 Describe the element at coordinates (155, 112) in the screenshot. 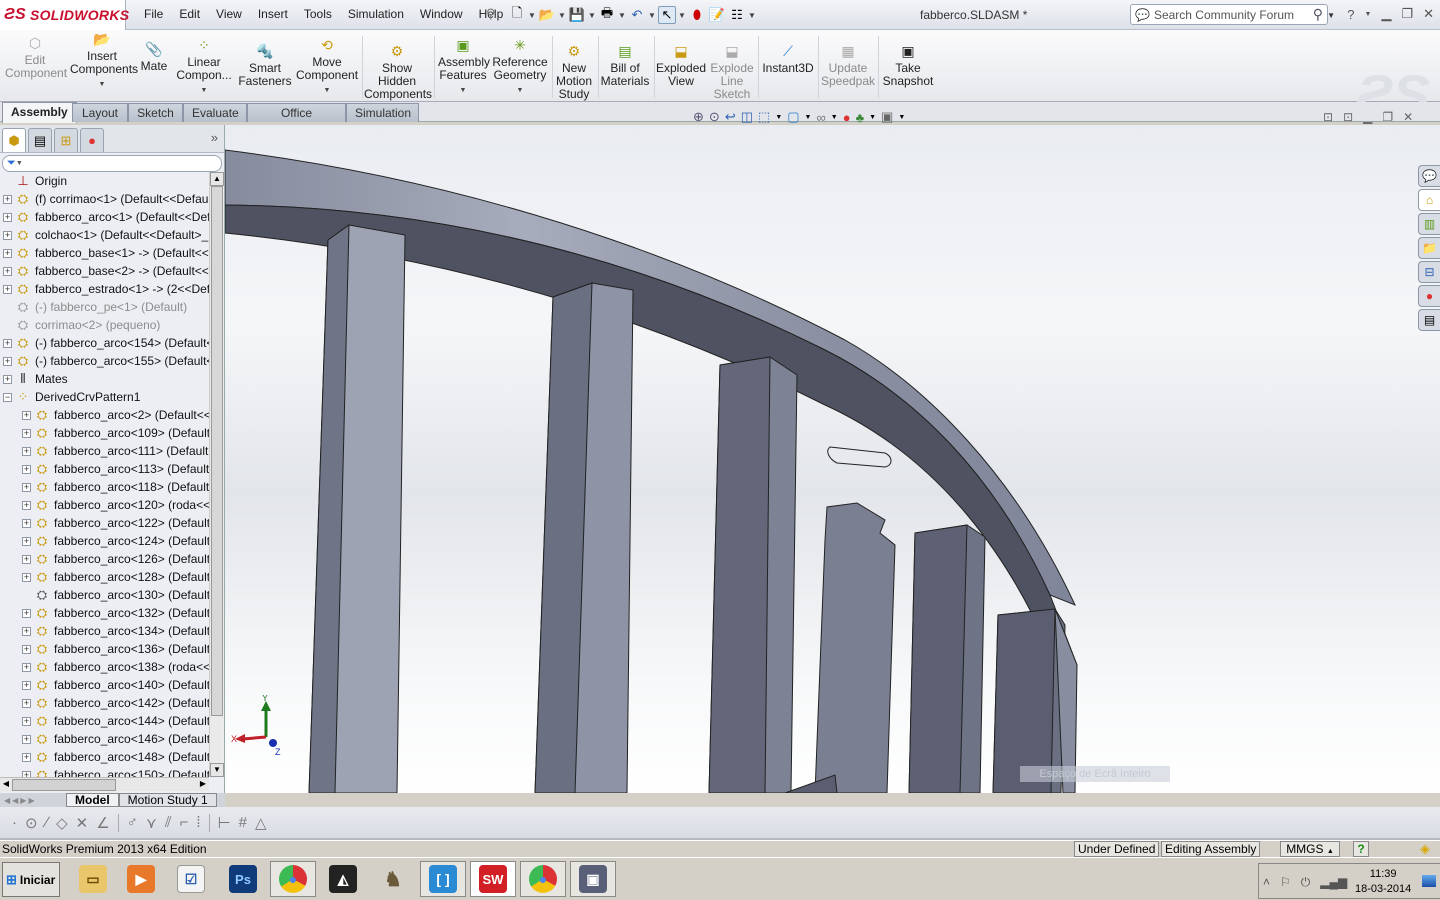

I see `tab-sketch: Sketch` at that location.